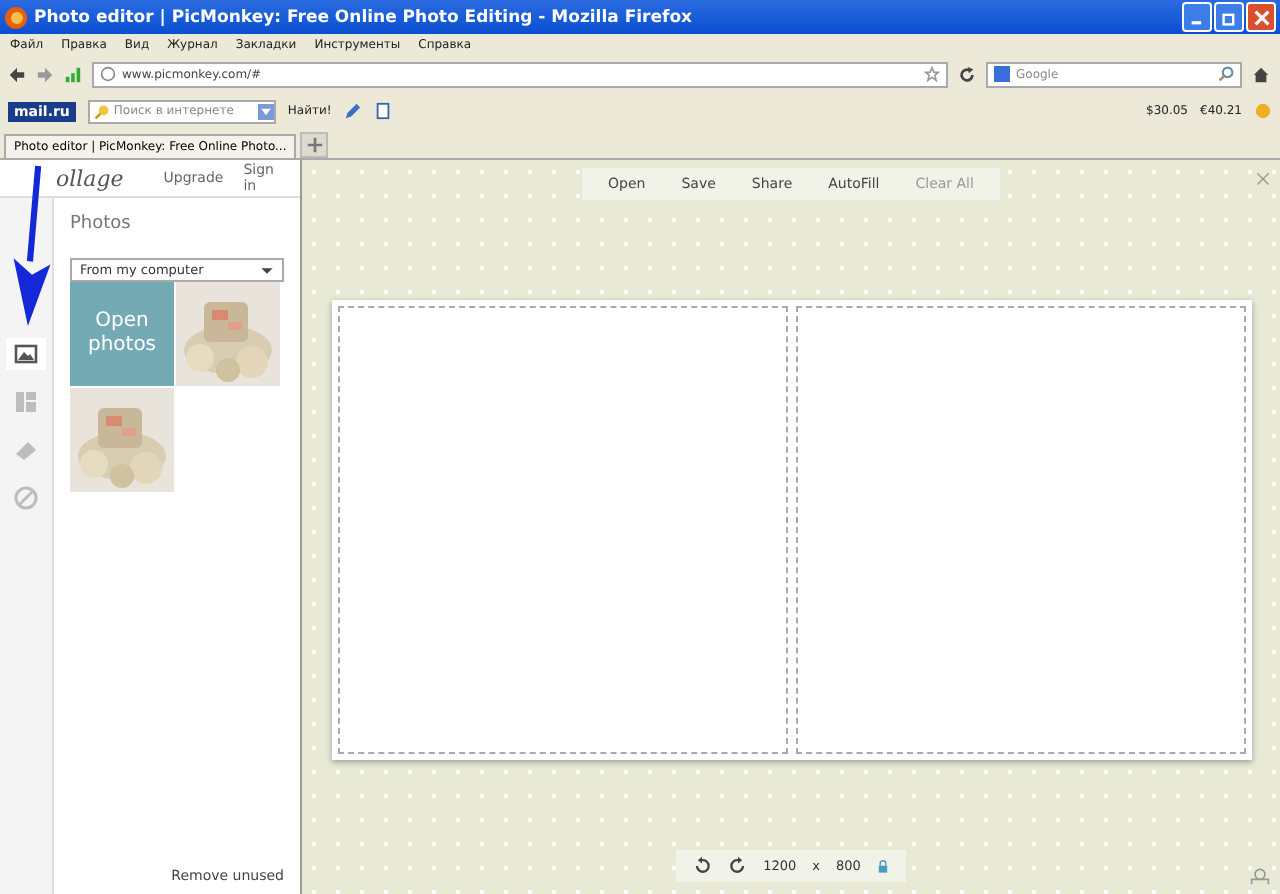 The width and height of the screenshot is (1280, 894). I want to click on undo-icon, so click(701, 866).